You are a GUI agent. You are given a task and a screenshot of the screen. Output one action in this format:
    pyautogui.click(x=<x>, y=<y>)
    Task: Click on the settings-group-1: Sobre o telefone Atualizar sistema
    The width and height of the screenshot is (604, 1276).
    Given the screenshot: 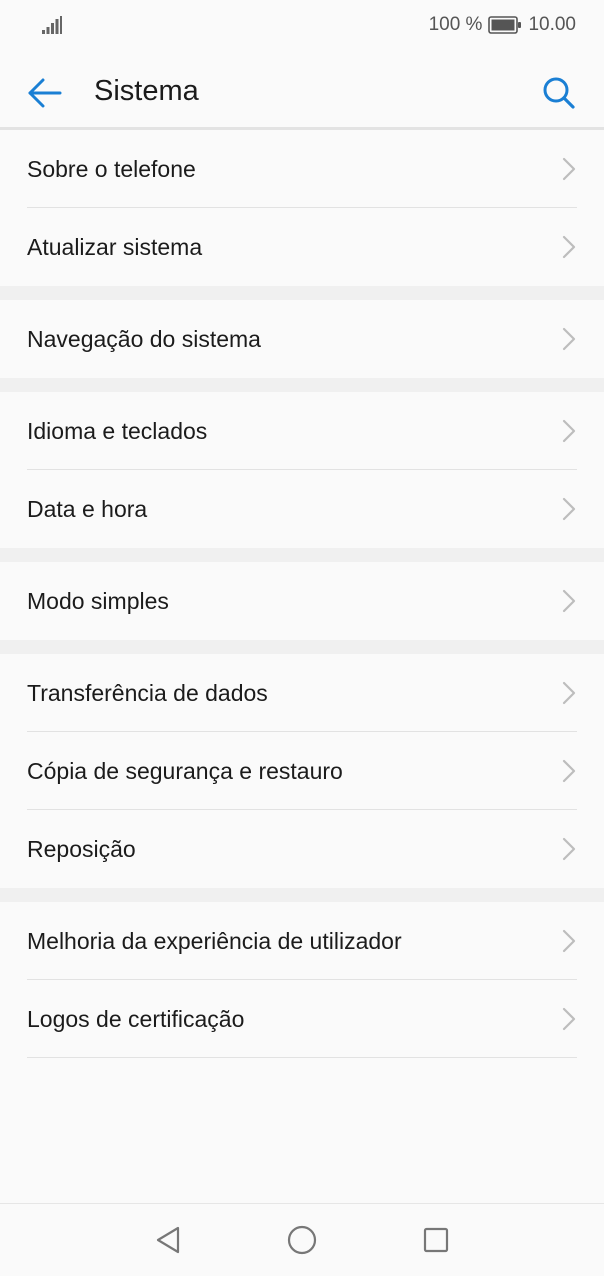 What is the action you would take?
    pyautogui.click(x=302, y=208)
    